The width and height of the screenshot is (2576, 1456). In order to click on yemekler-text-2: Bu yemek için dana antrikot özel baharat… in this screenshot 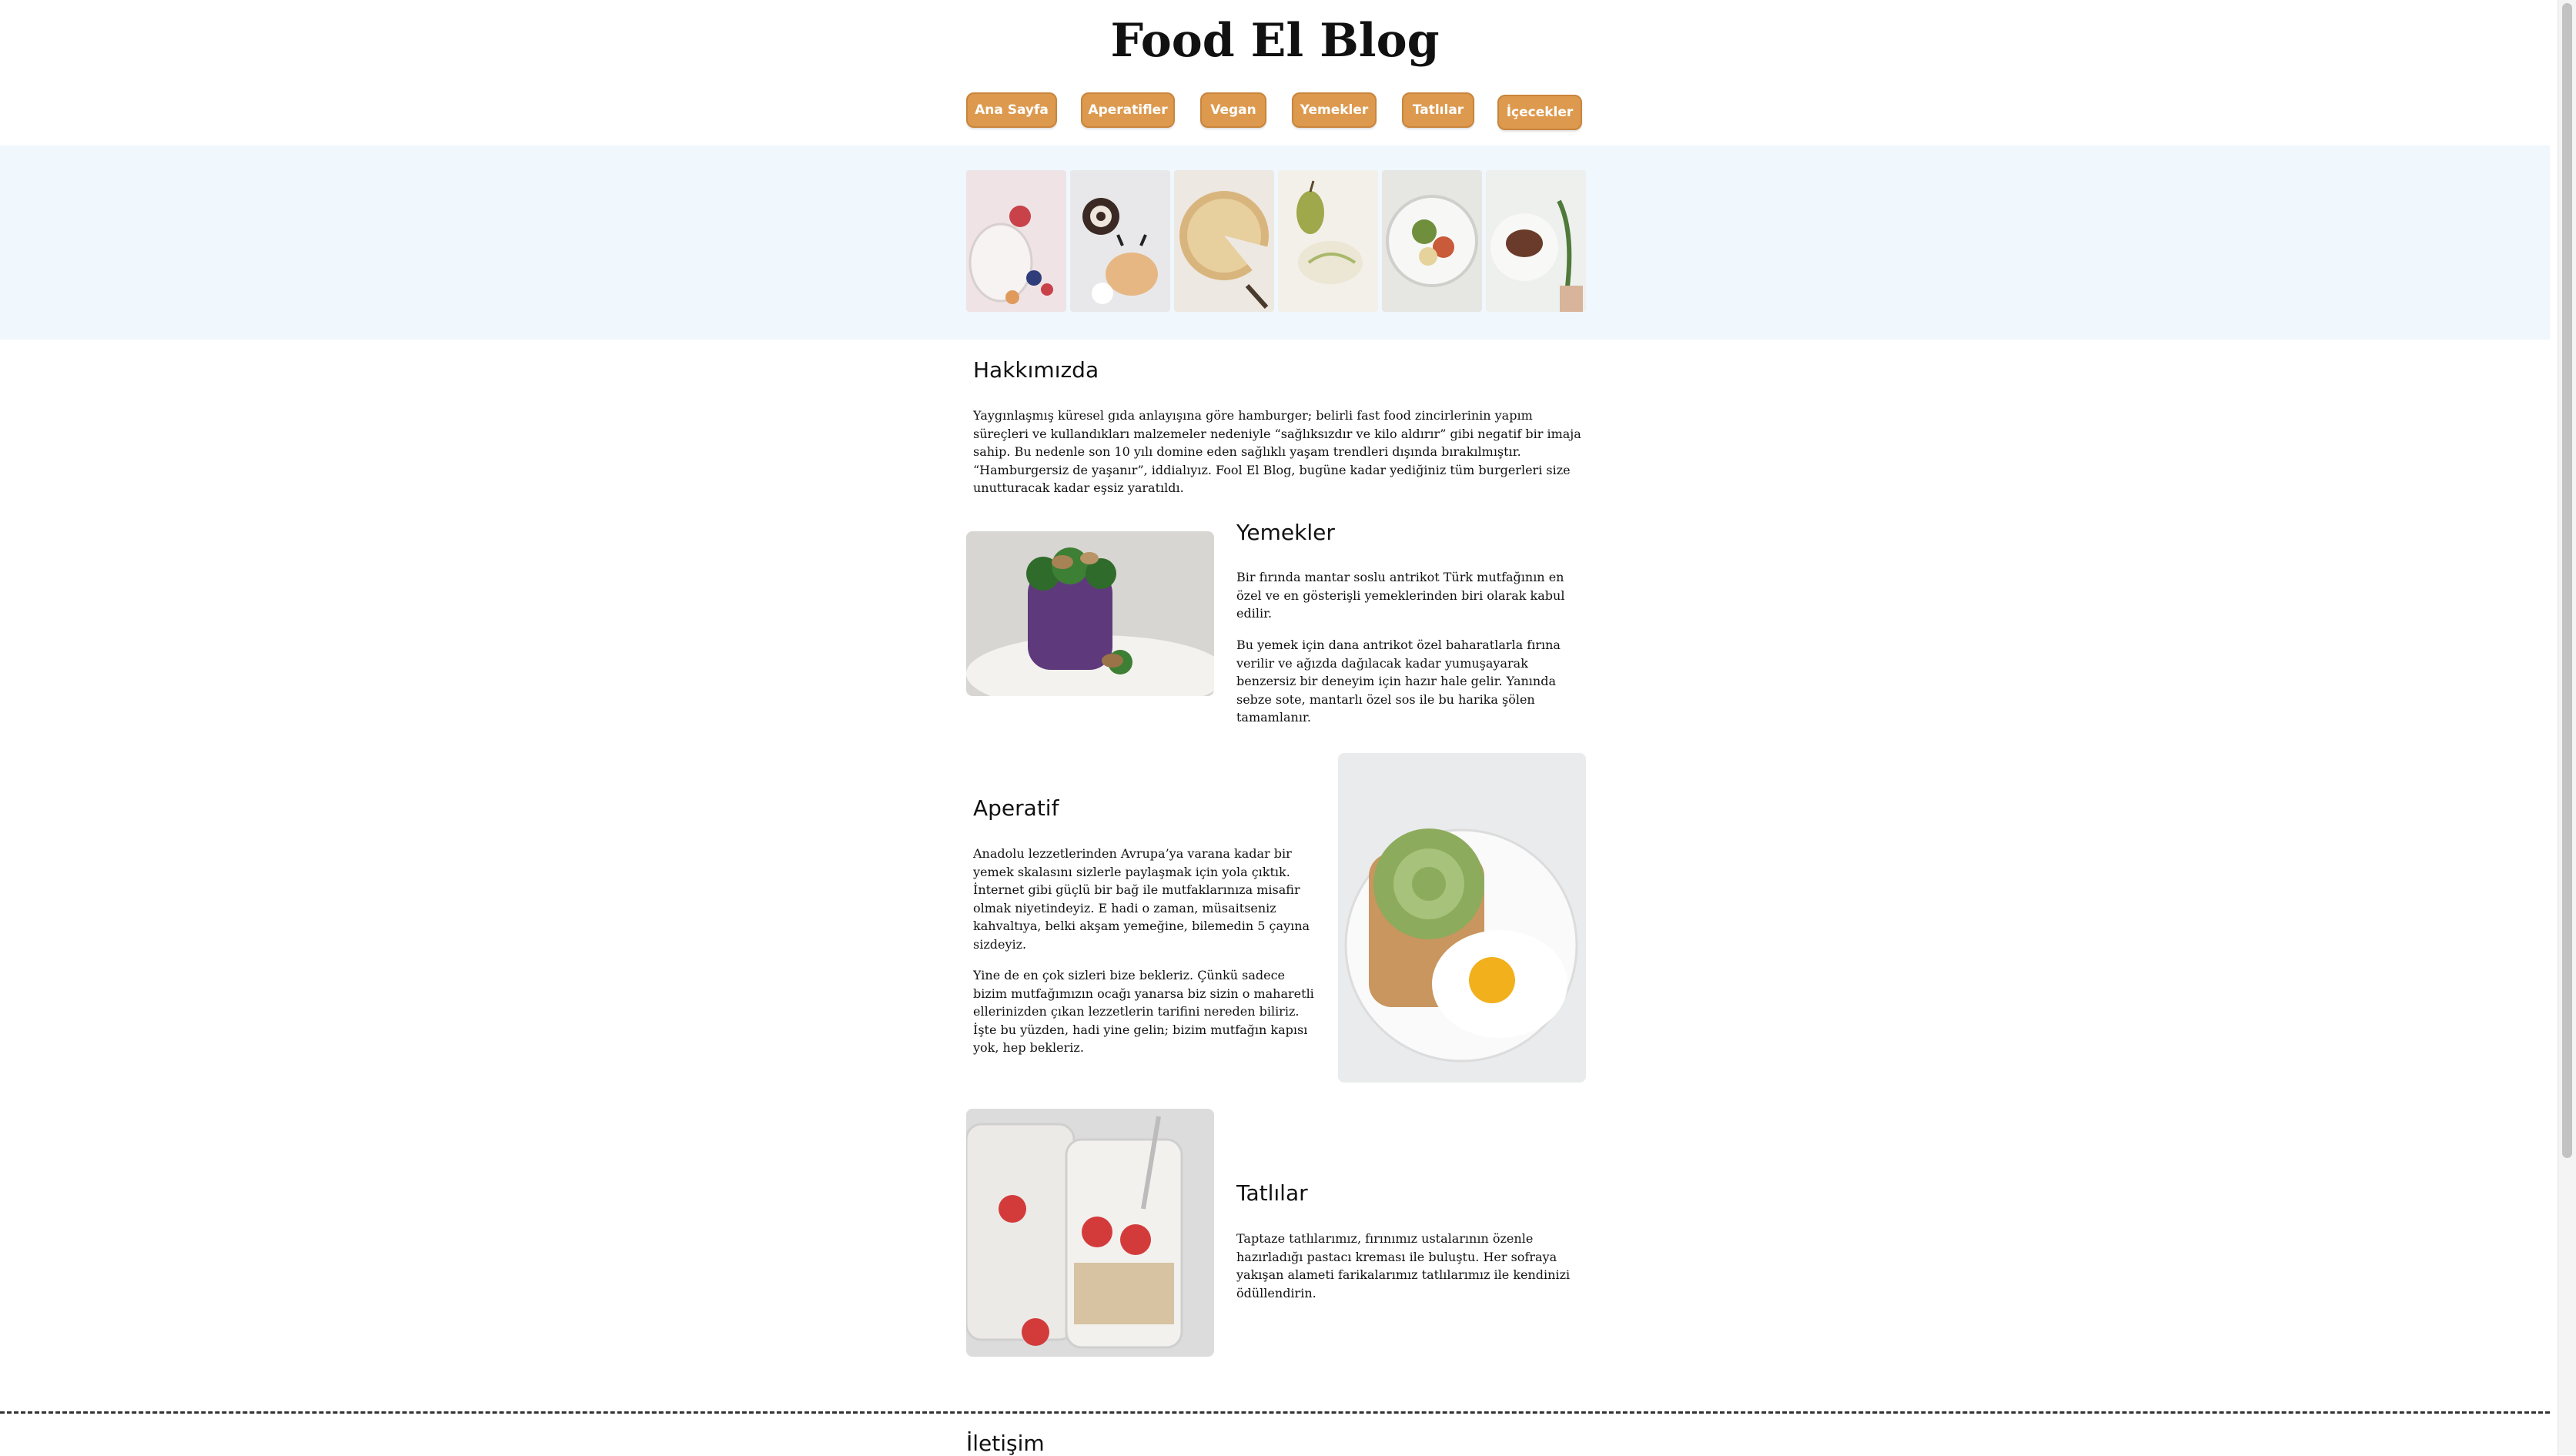, I will do `click(1399, 681)`.